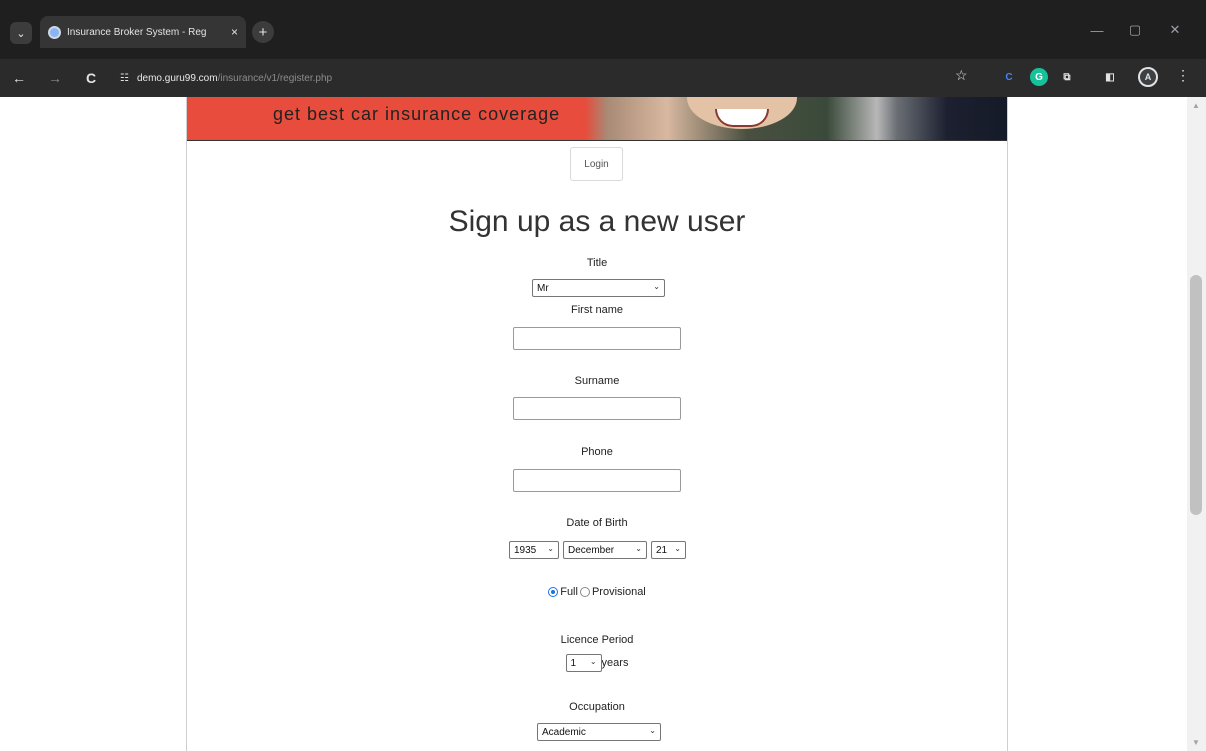  Describe the element at coordinates (417, 114) in the screenshot. I see `banner-text: get best car insurance coverage` at that location.